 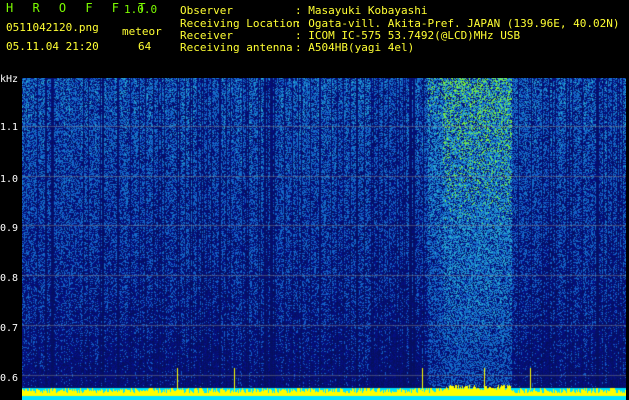 I want to click on app-version: 1.0.0, so click(x=141, y=9).